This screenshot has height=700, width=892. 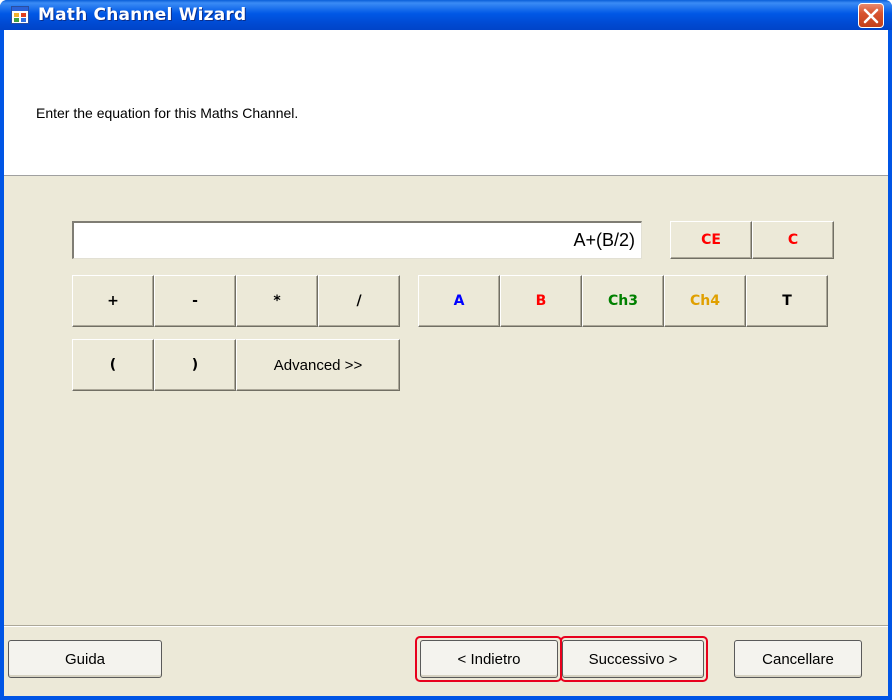 What do you see at coordinates (142, 15) in the screenshot?
I see `window-title: Math Channel Wizard` at bounding box center [142, 15].